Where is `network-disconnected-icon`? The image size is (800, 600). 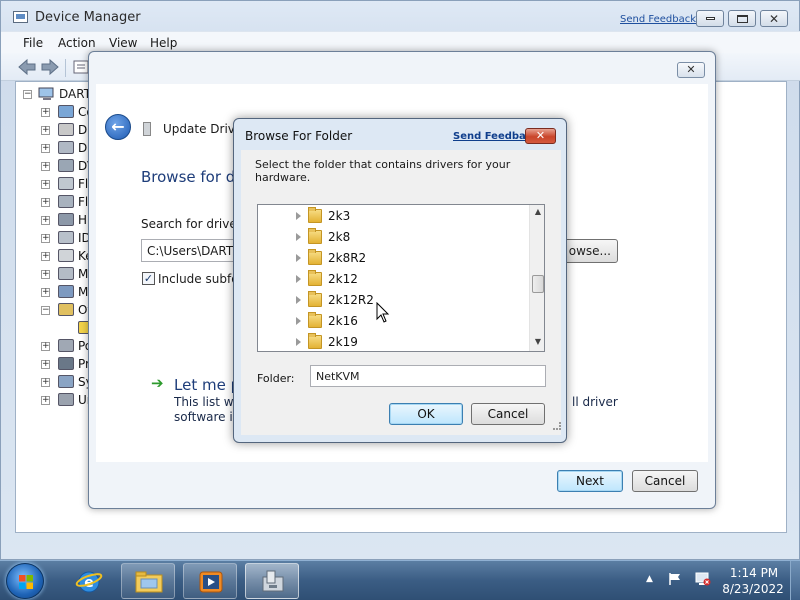 network-disconnected-icon is located at coordinates (703, 579).